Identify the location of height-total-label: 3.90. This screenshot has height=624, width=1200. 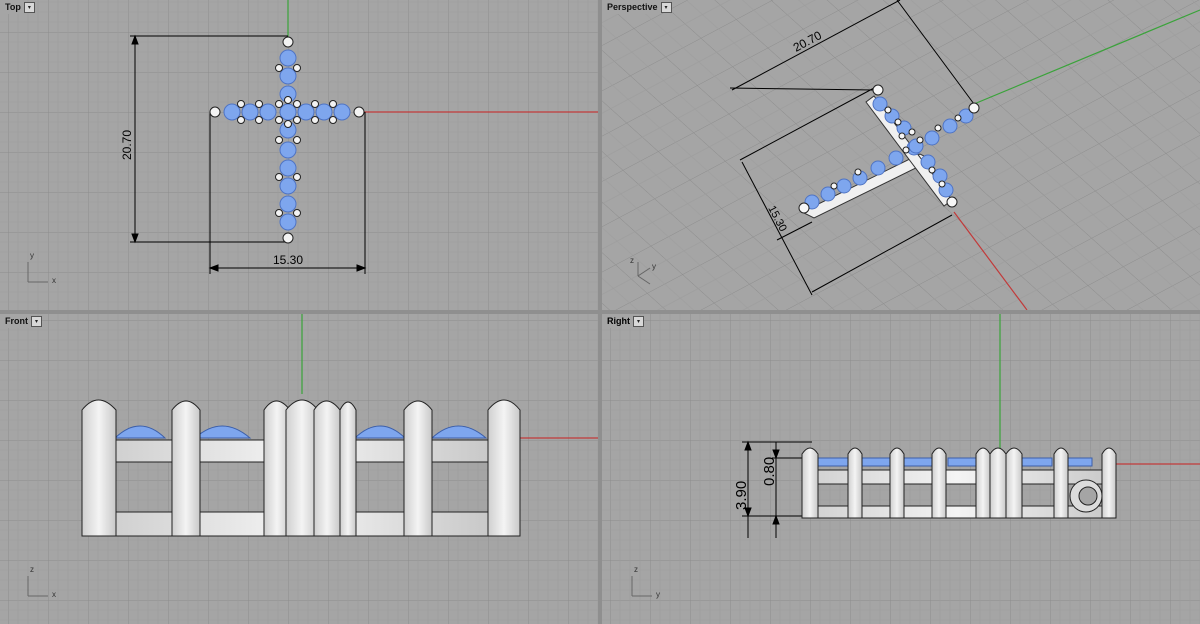
(741, 495).